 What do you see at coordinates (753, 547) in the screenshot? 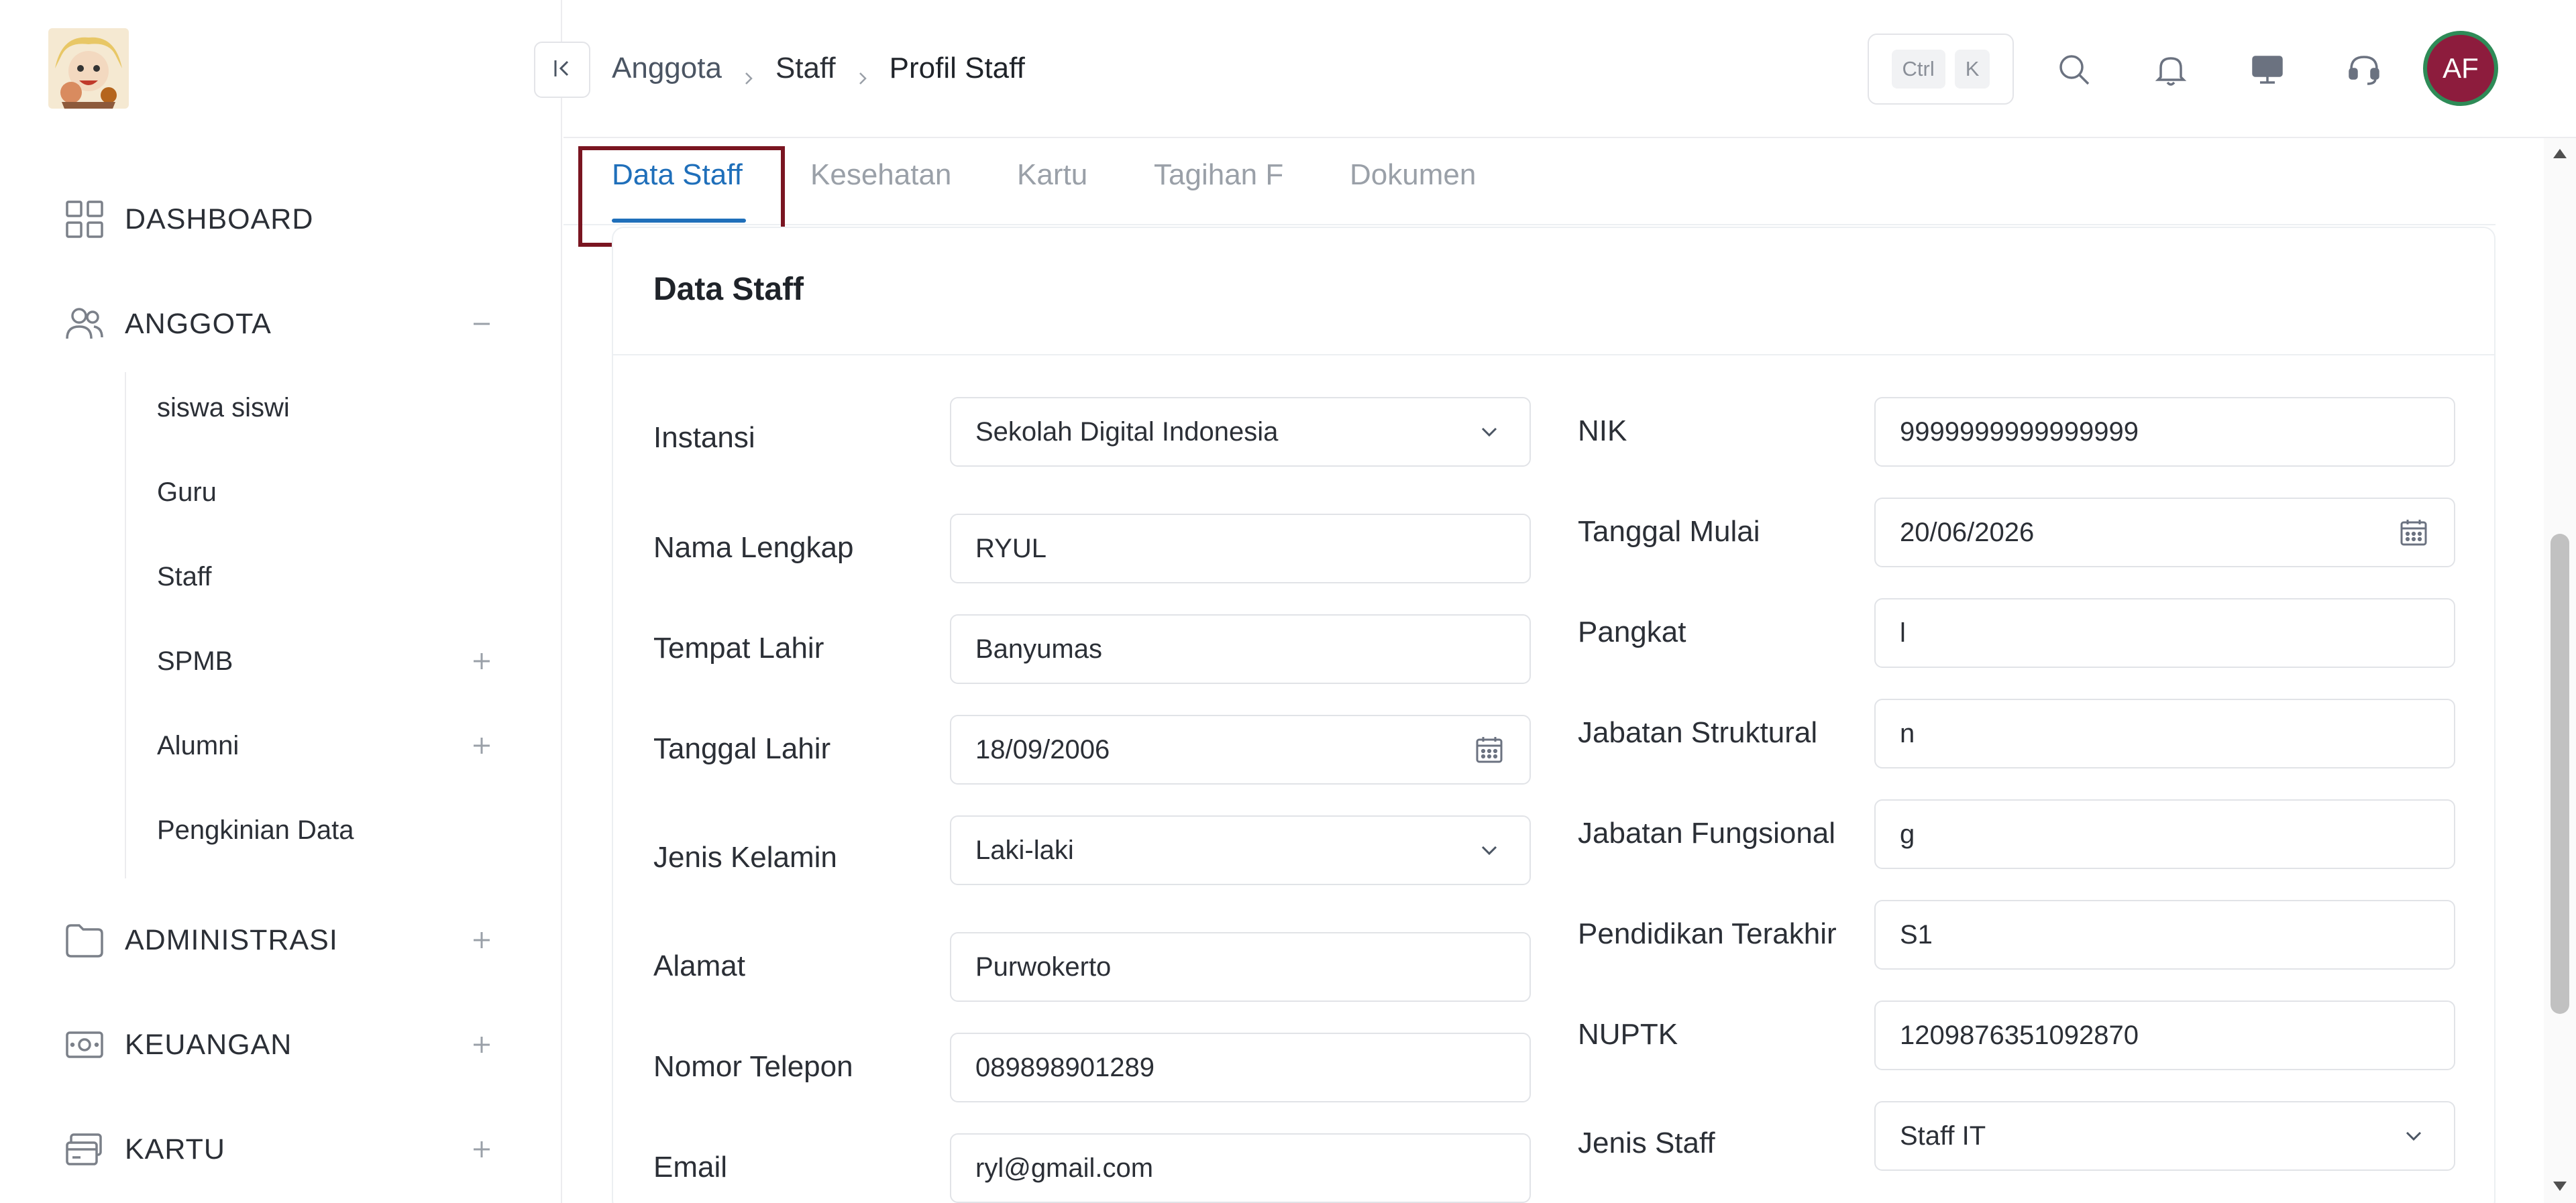
I see `label-nama-lengkap: Nama Lengkap` at bounding box center [753, 547].